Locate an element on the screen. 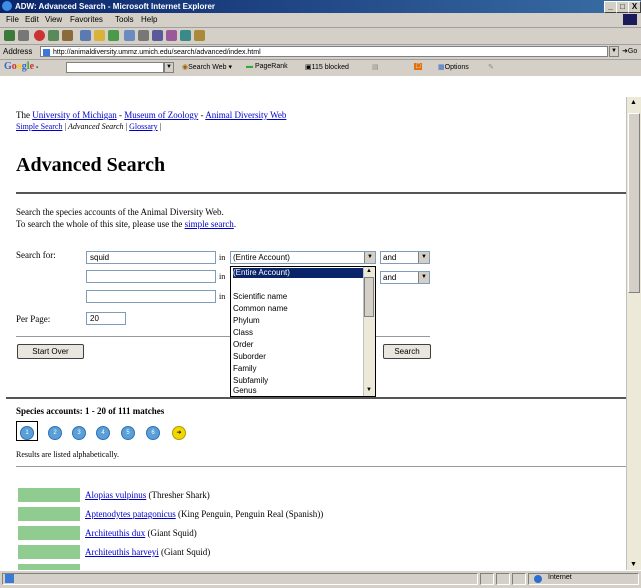 The height and width of the screenshot is (588, 641). close-button: X is located at coordinates (634, 7).